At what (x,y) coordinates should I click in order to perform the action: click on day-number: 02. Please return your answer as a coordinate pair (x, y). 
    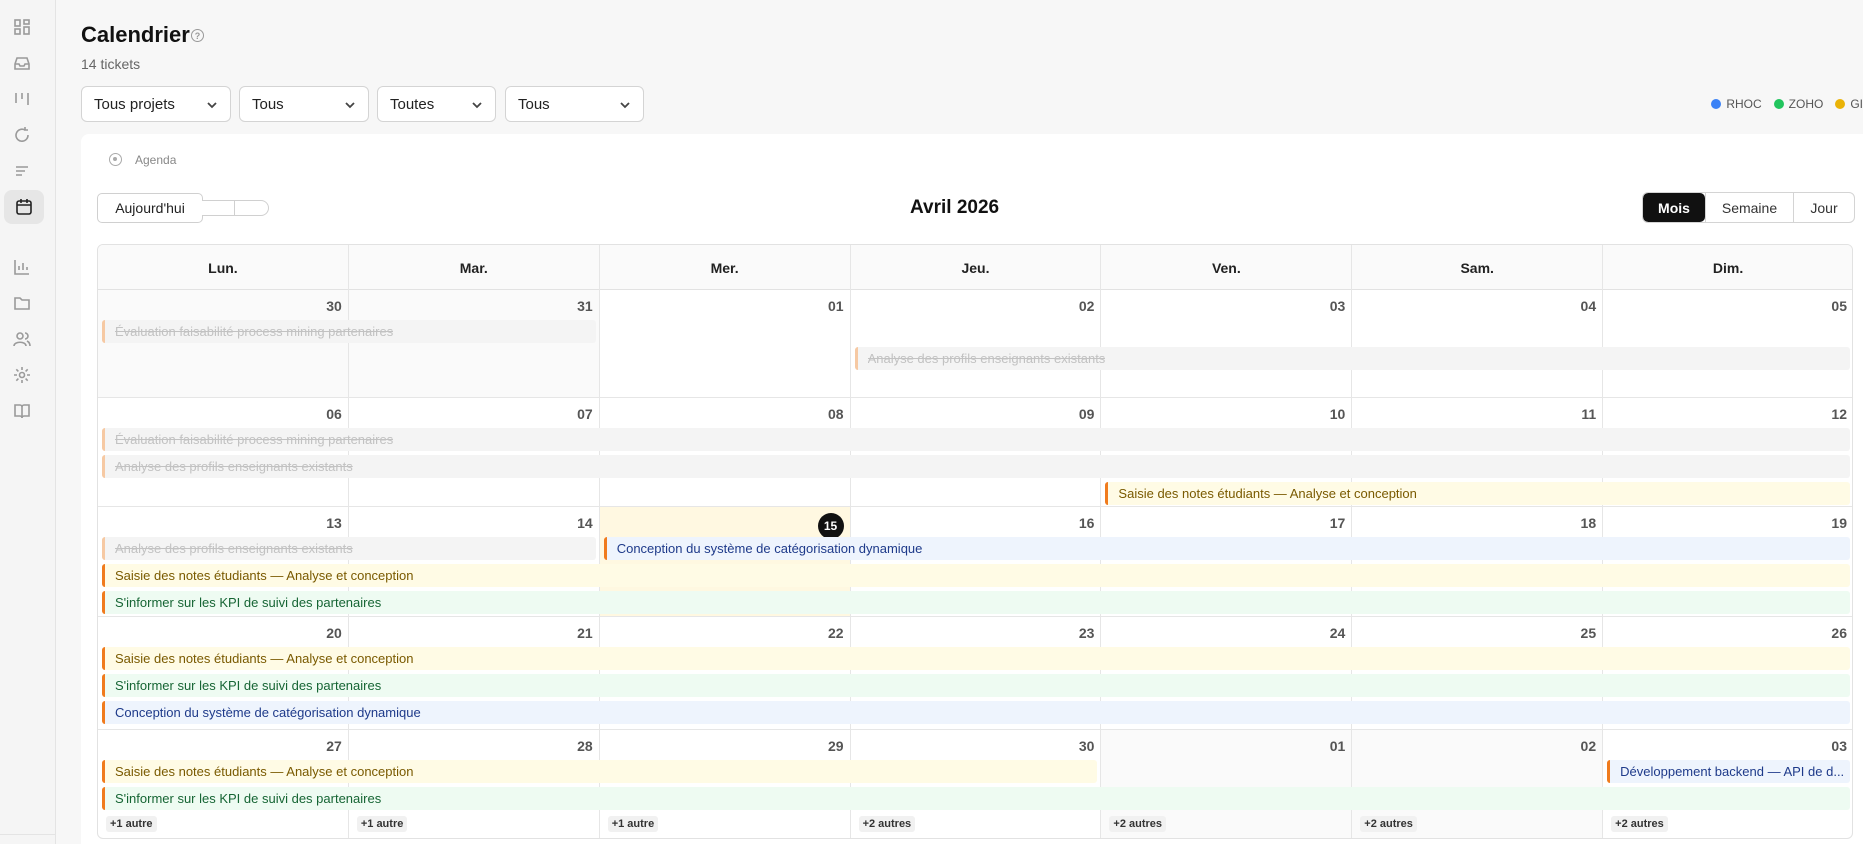
    Looking at the image, I should click on (1086, 306).